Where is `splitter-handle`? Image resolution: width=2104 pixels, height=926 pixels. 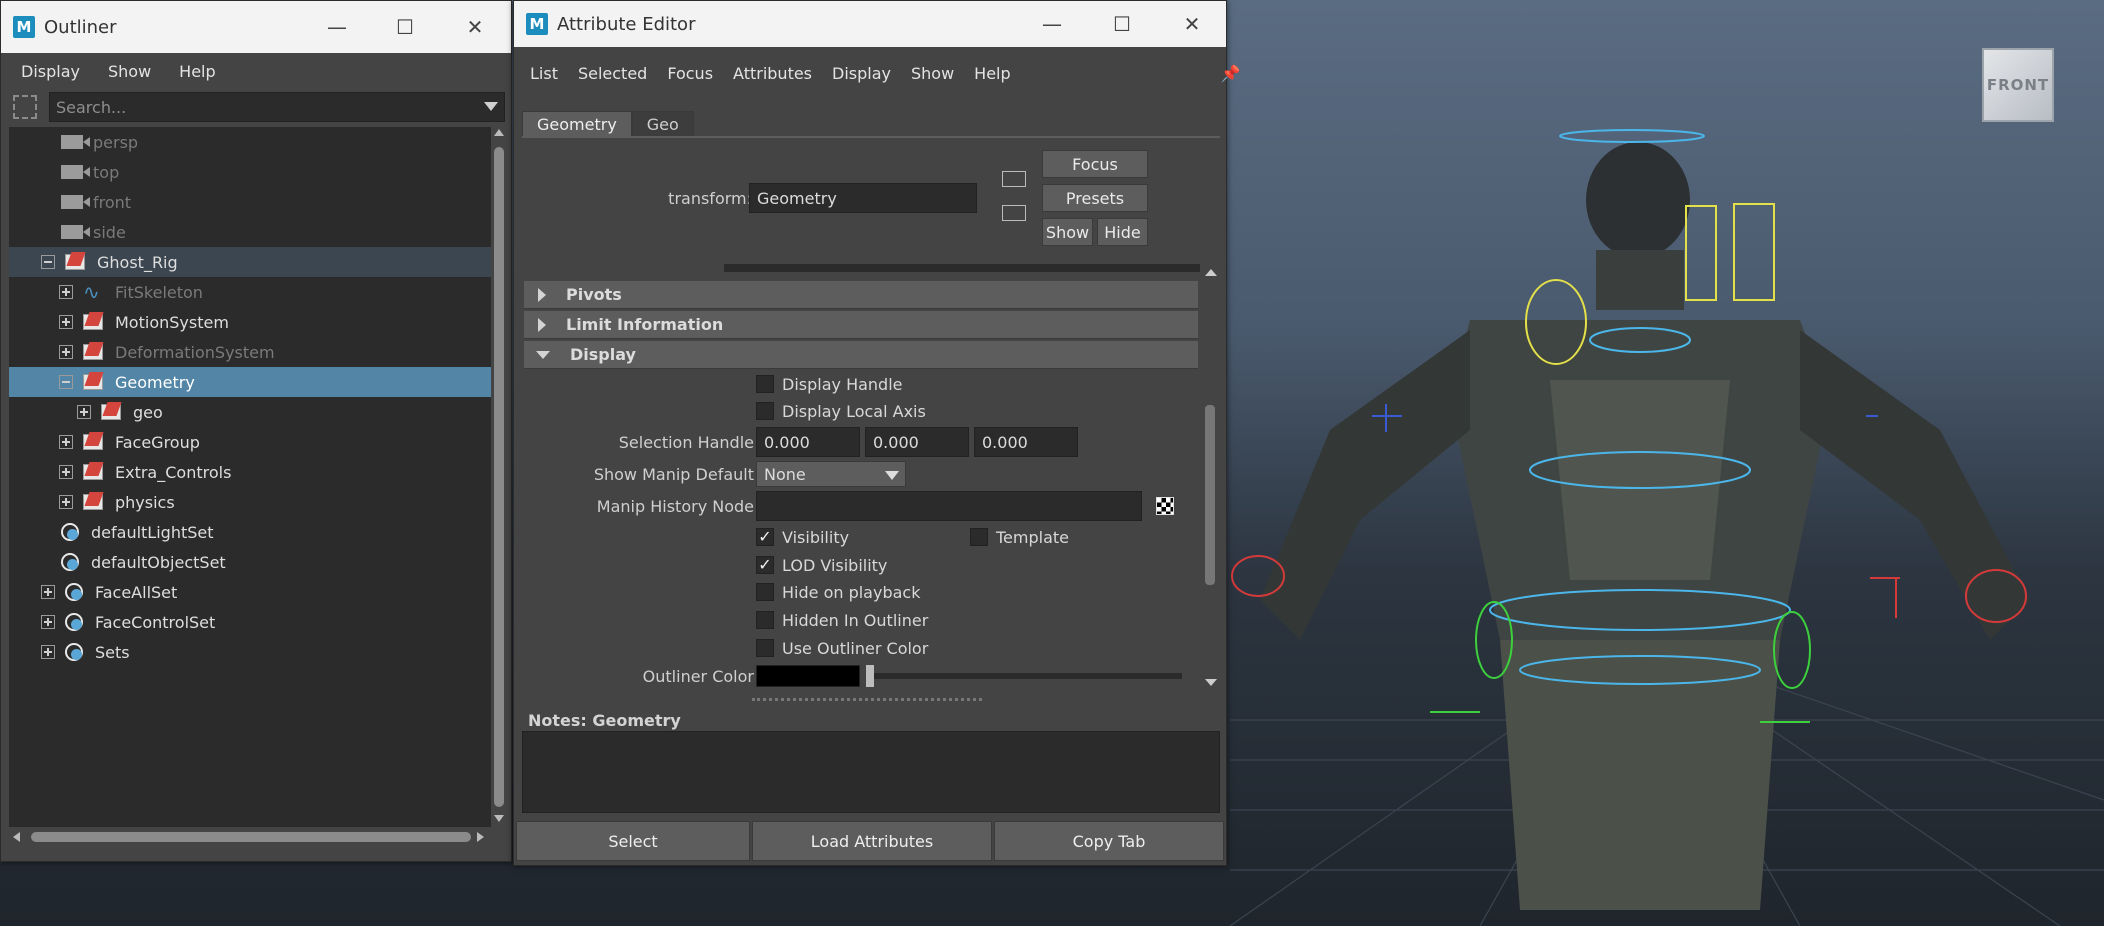 splitter-handle is located at coordinates (867, 700).